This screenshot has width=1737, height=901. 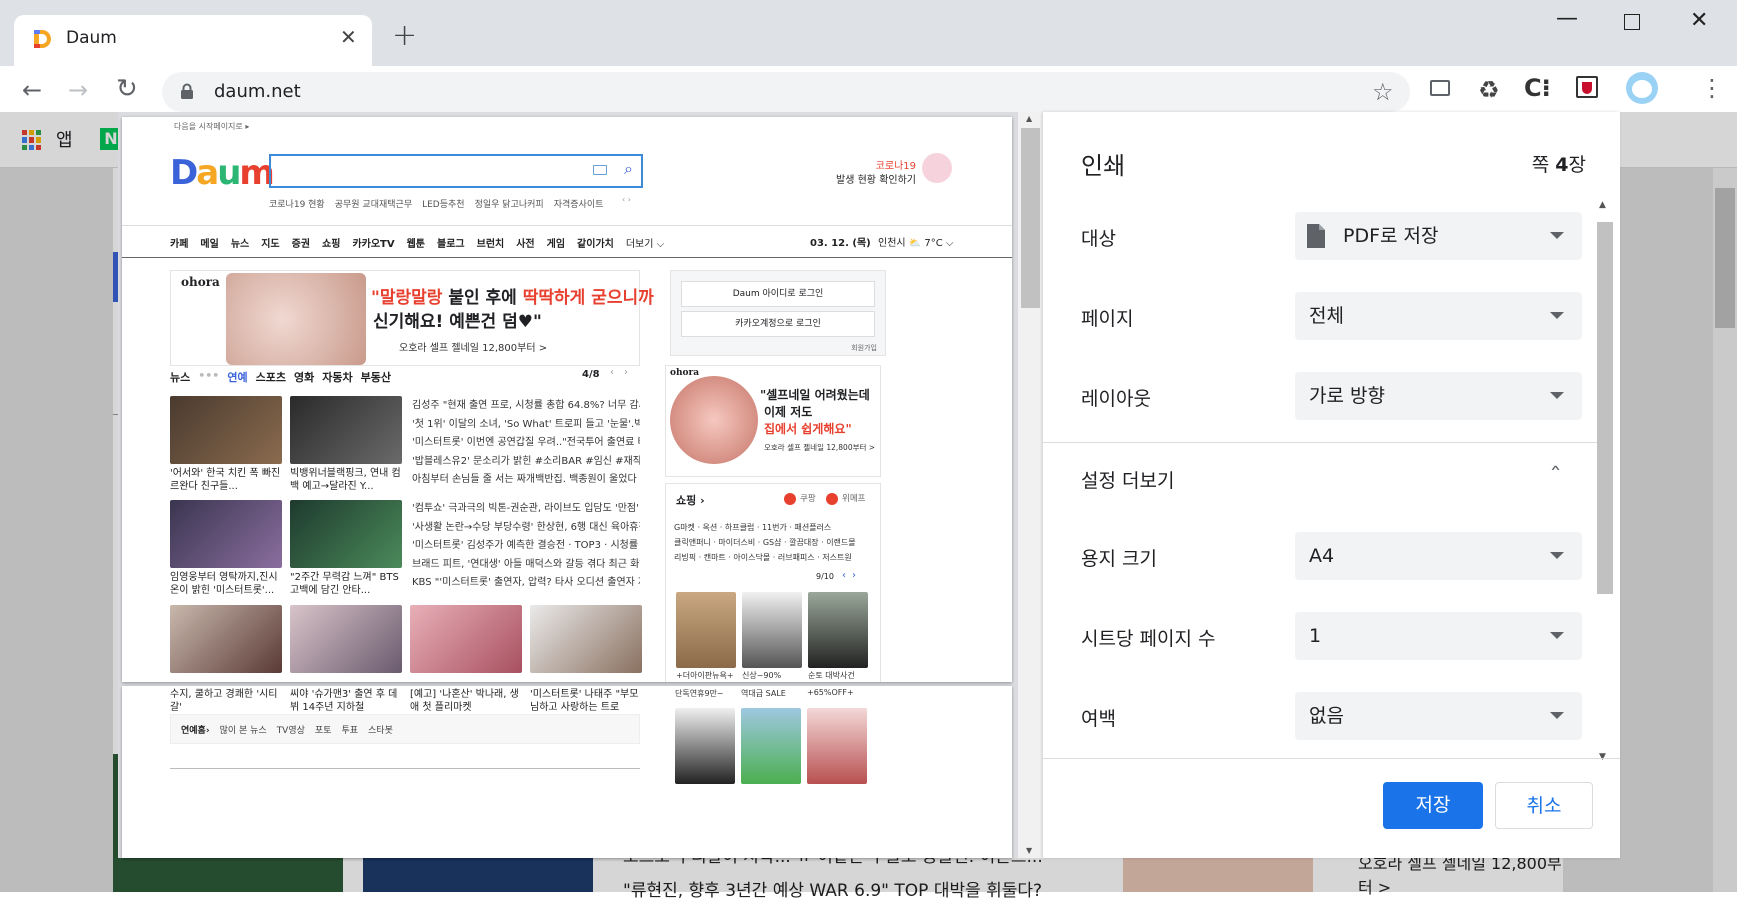 What do you see at coordinates (380, 729) in the screenshot?
I see `news-footer-starbot: 스타봇` at bounding box center [380, 729].